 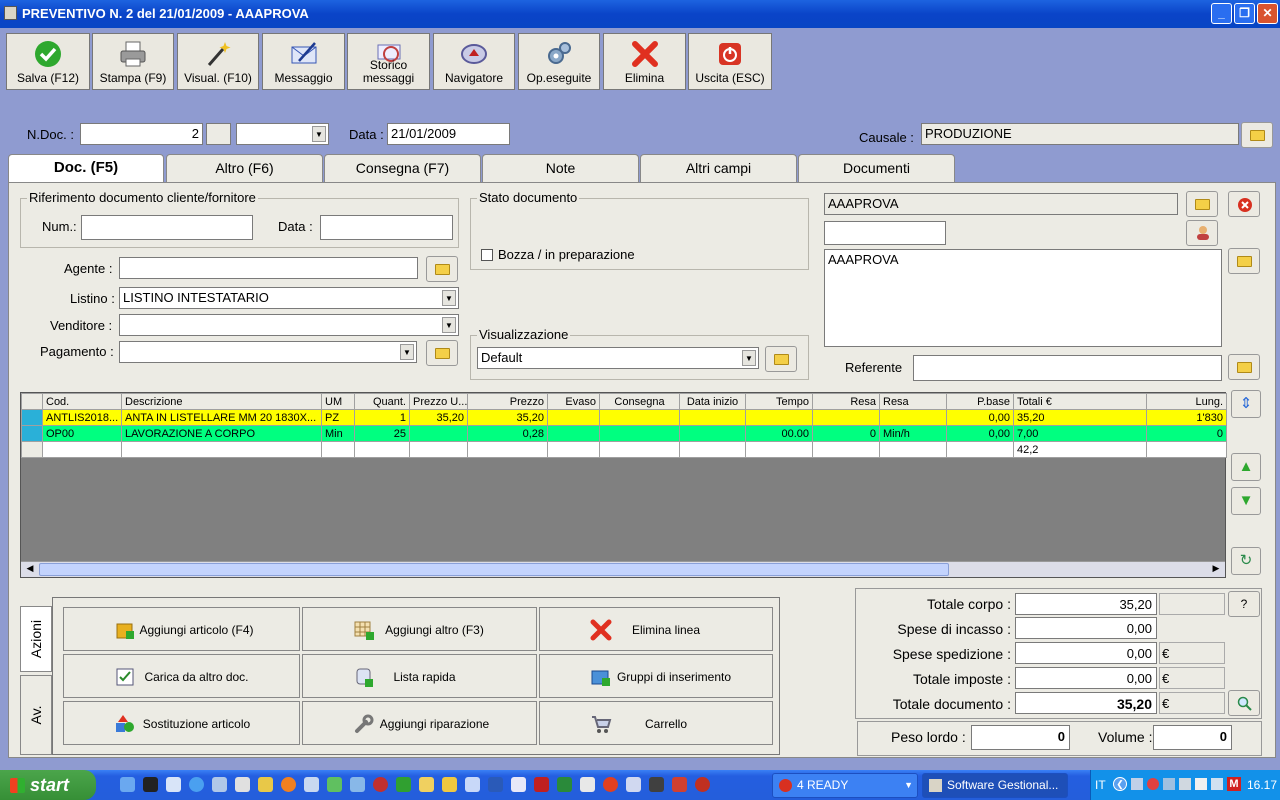 What do you see at coordinates (386, 227) in the screenshot?
I see `rif-data-input` at bounding box center [386, 227].